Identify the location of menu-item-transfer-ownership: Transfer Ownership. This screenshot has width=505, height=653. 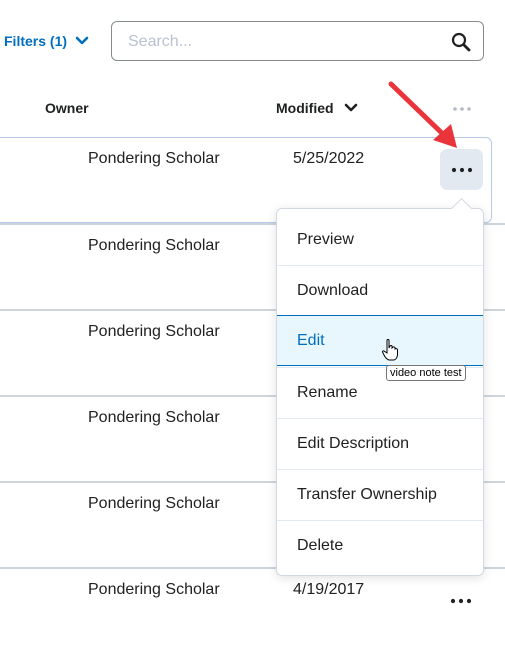
(380, 494).